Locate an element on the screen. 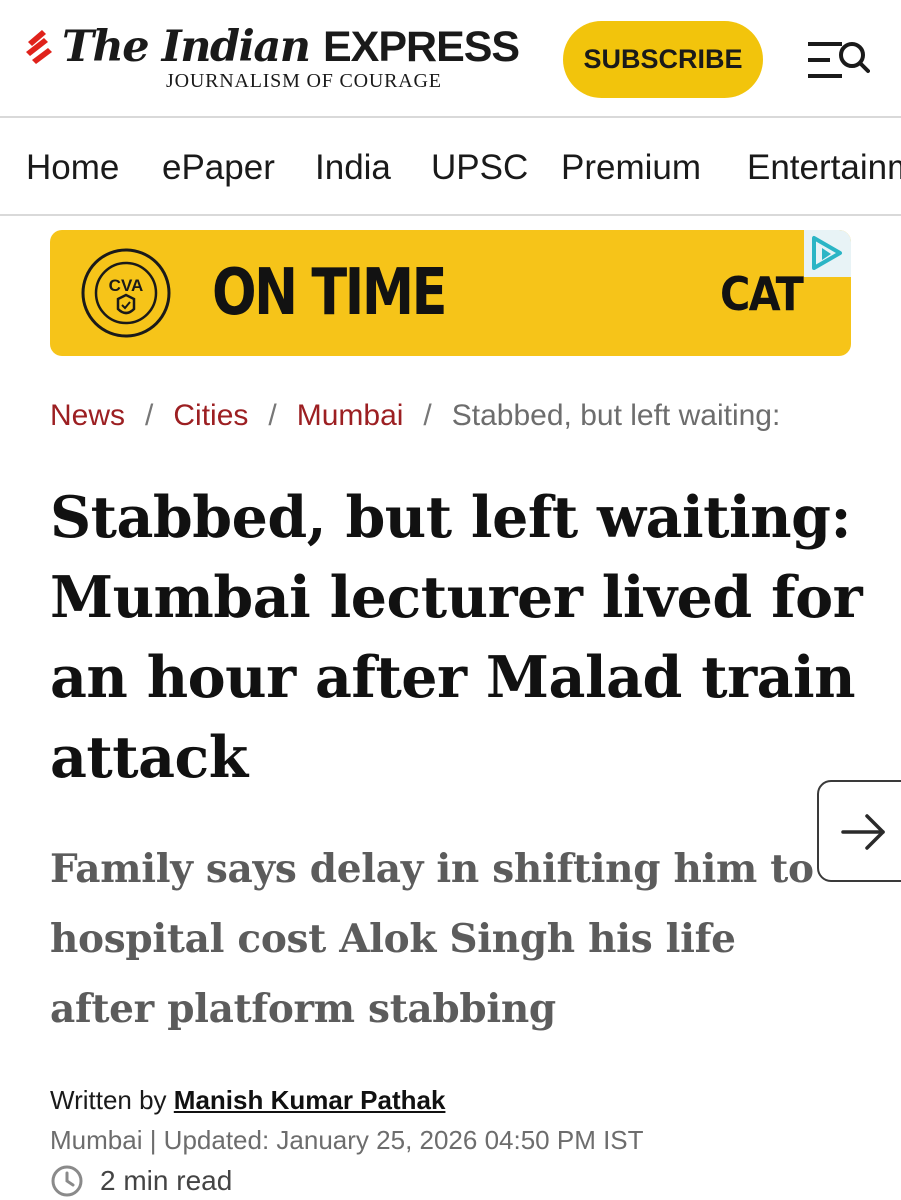 The width and height of the screenshot is (901, 1200). nav-item-epaper: ePaper is located at coordinates (218, 168).